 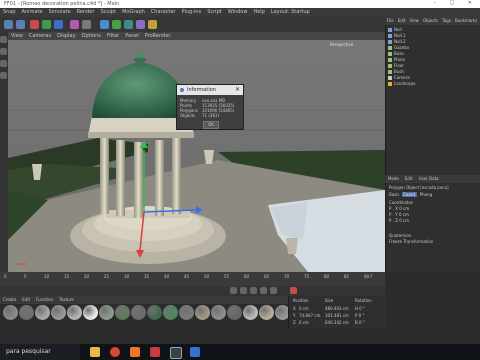 What do you see at coordinates (399, 220) in the screenshot?
I see `coord-row: P . Z 0 cm` at bounding box center [399, 220].